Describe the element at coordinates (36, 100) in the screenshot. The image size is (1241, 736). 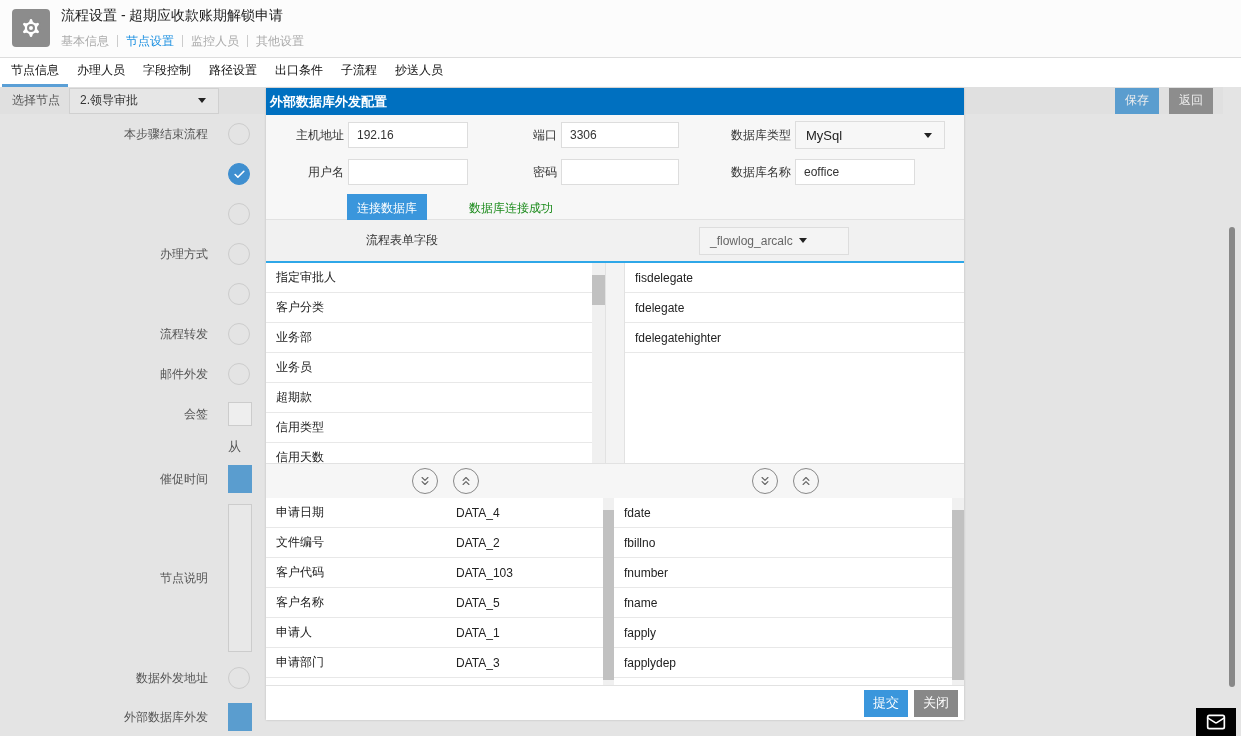
I see `node-label: 选择节点` at that location.